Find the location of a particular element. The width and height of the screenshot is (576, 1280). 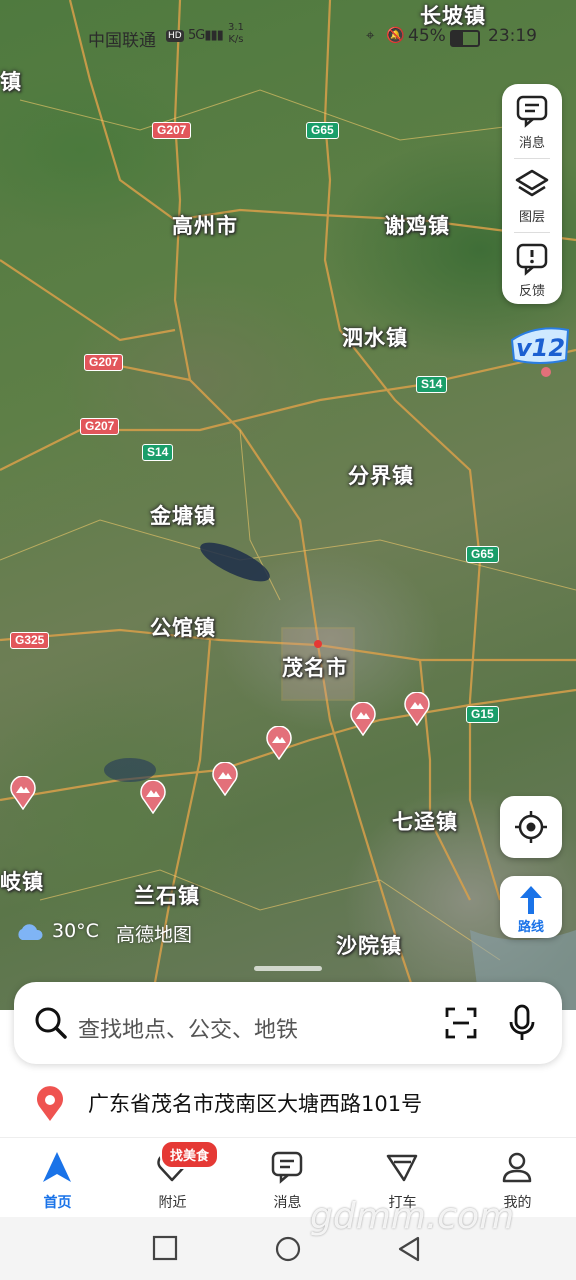

search-input: 查找地点、公交、地铁 is located at coordinates (188, 1028).